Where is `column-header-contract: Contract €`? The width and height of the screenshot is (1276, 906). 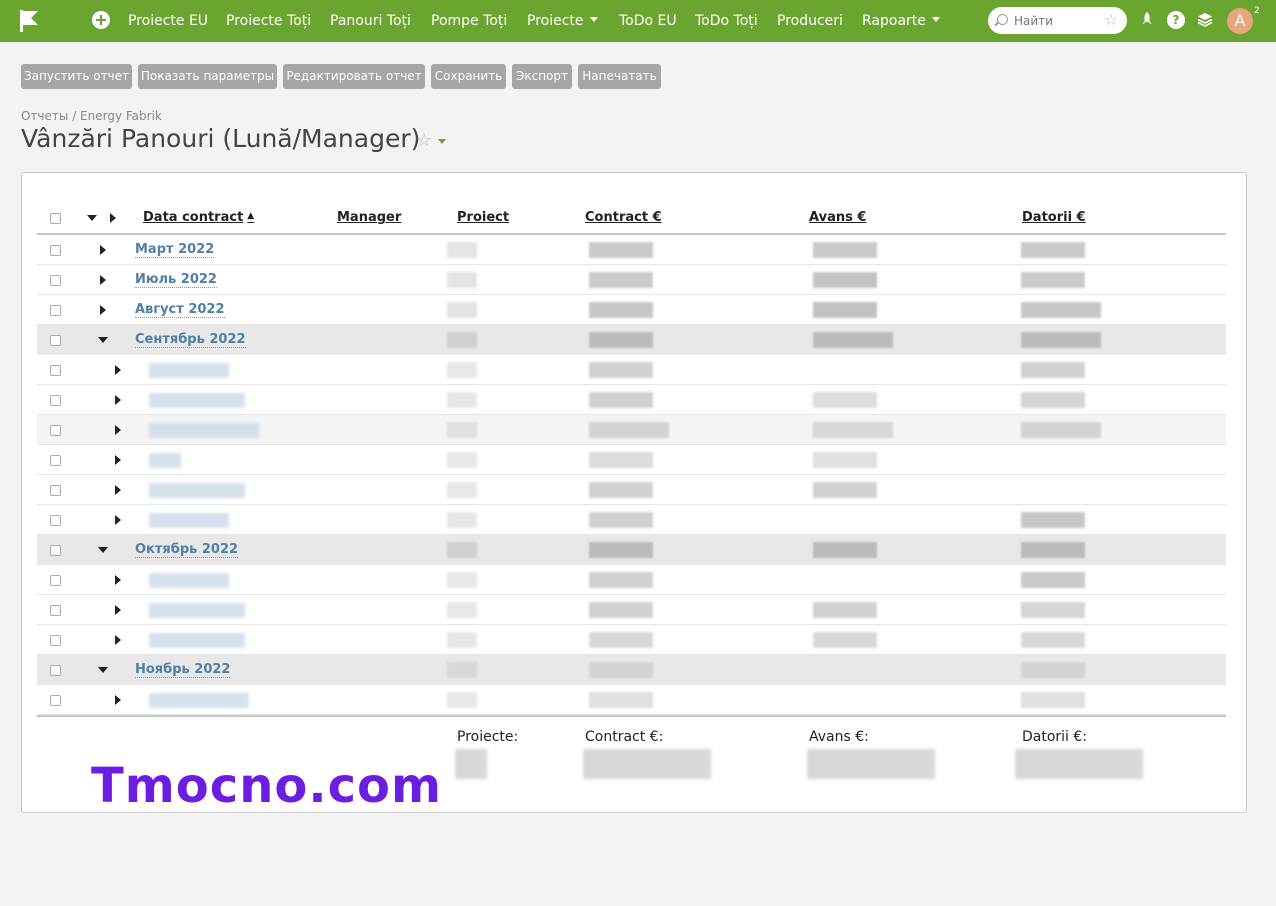
column-header-contract: Contract € is located at coordinates (623, 217).